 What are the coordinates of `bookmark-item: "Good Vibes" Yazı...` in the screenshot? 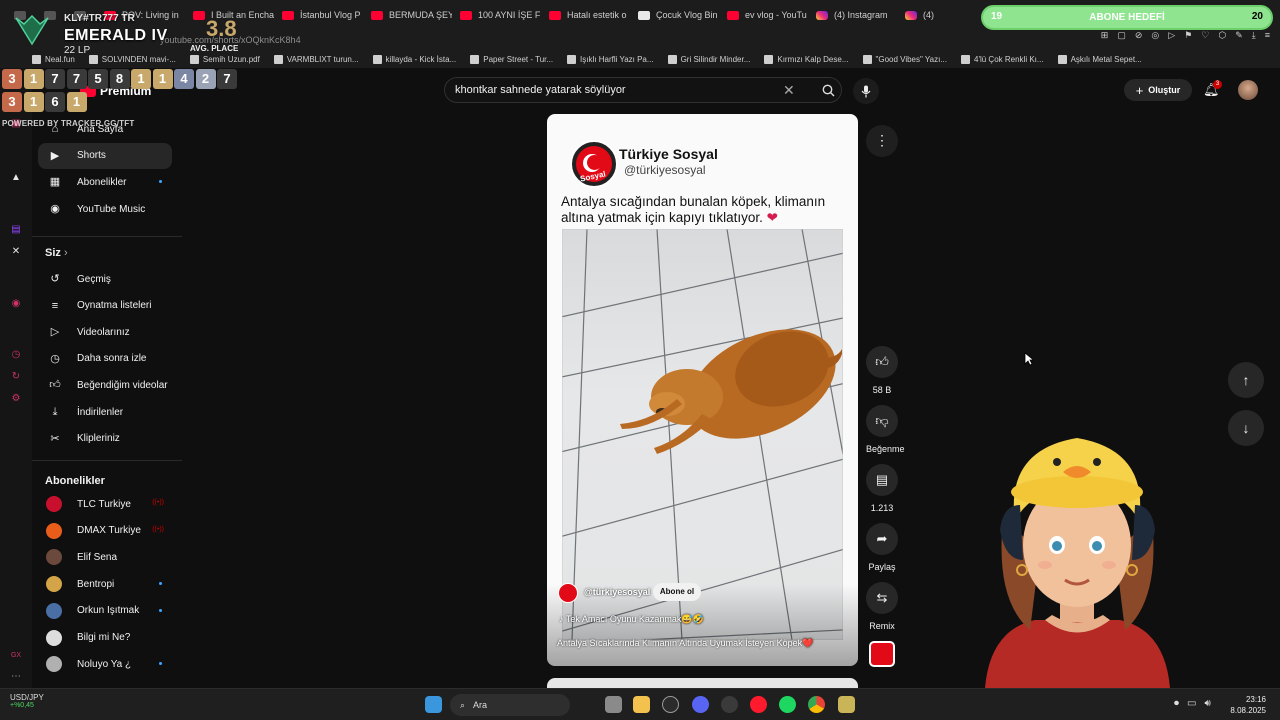 It's located at (904, 59).